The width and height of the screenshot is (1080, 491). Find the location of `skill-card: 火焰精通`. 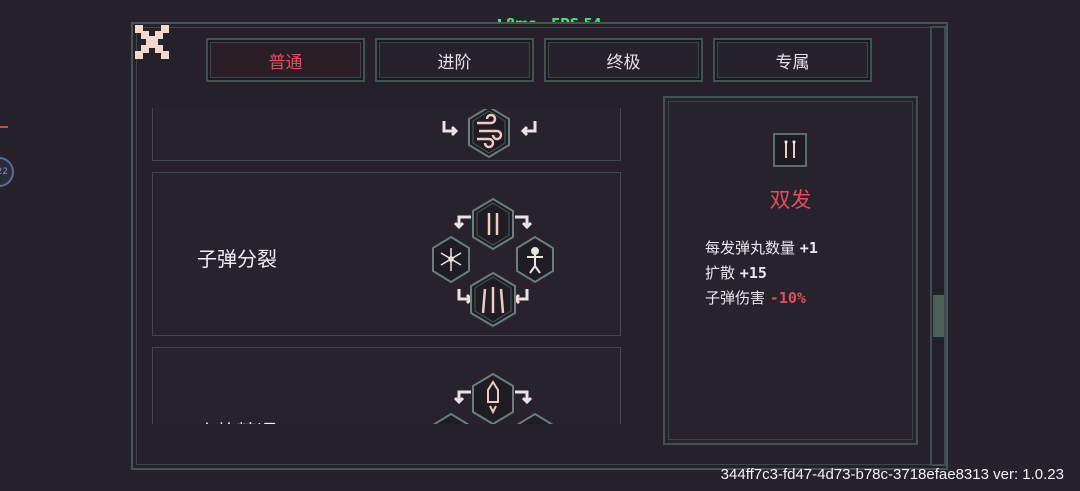

skill-card: 火焰精通 is located at coordinates (386, 385).